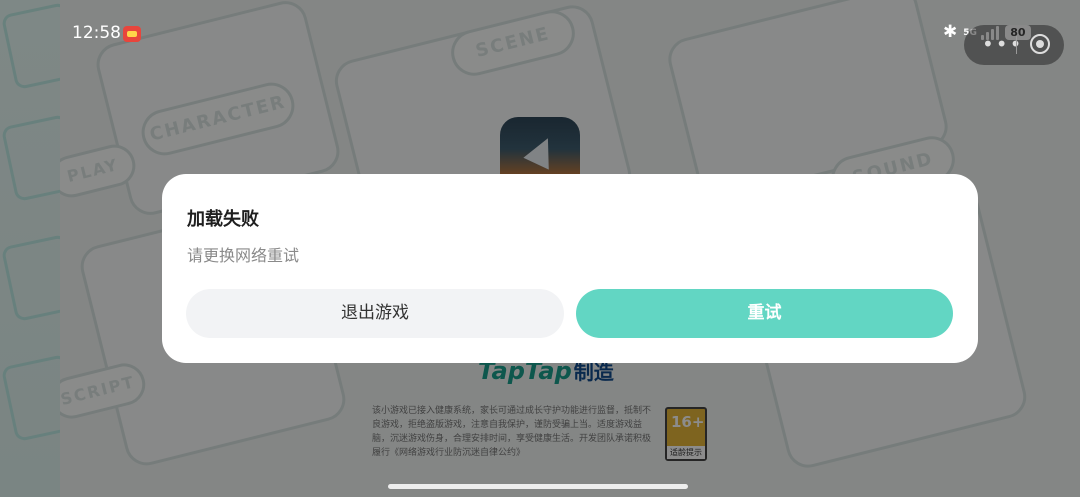  What do you see at coordinates (223, 219) in the screenshot?
I see `dialog-title: 加载失败` at bounding box center [223, 219].